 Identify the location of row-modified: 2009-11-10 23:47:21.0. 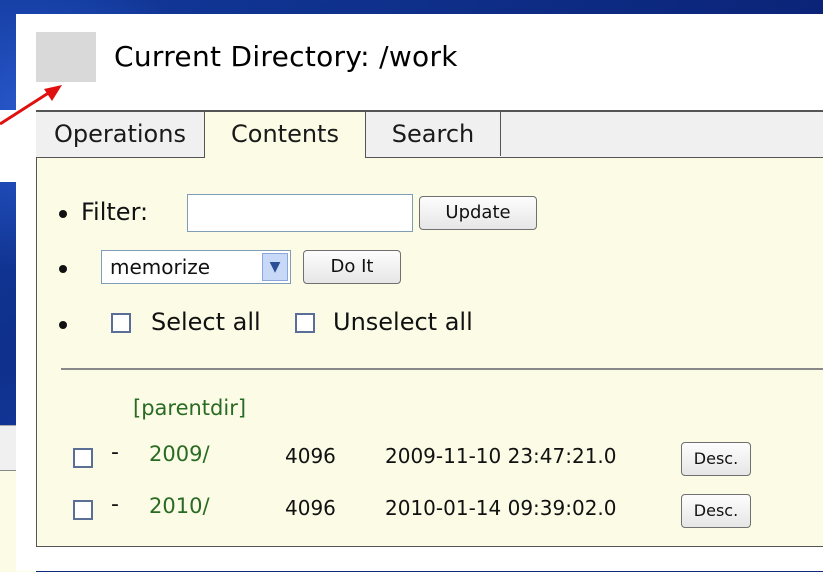
(501, 456).